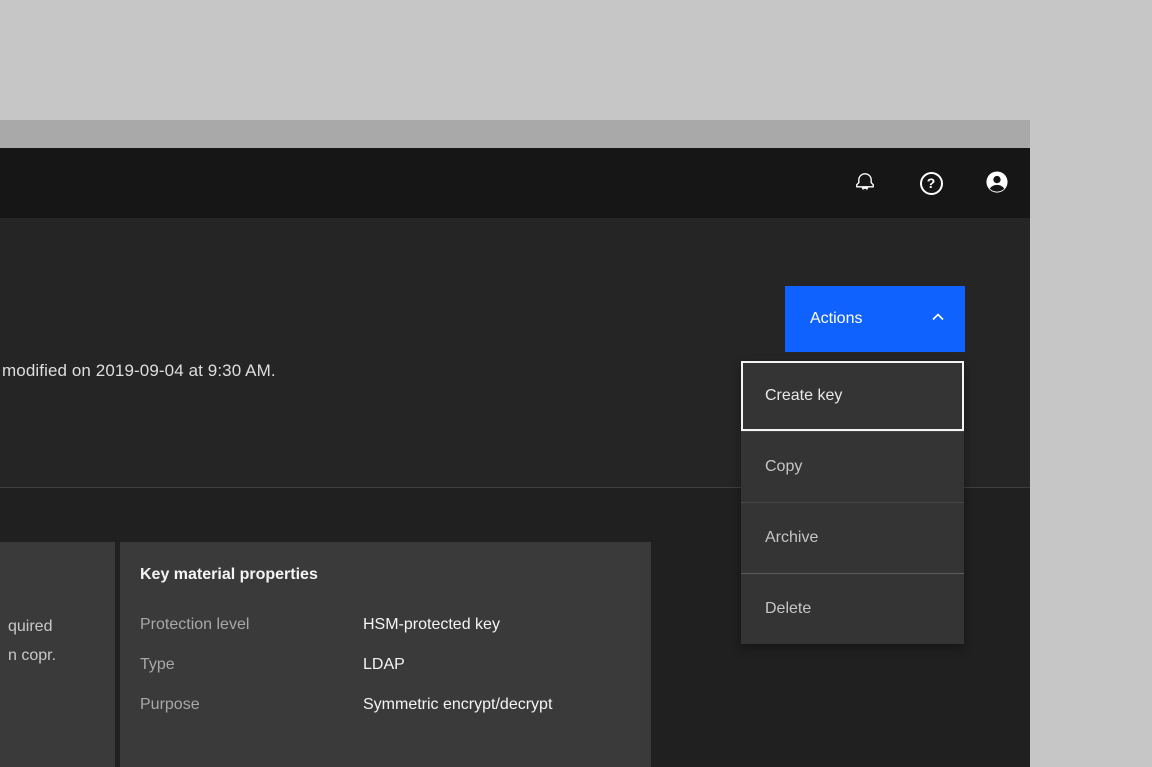 Image resolution: width=1152 pixels, height=767 pixels. Describe the element at coordinates (157, 664) in the screenshot. I see `property-label: Type` at that location.